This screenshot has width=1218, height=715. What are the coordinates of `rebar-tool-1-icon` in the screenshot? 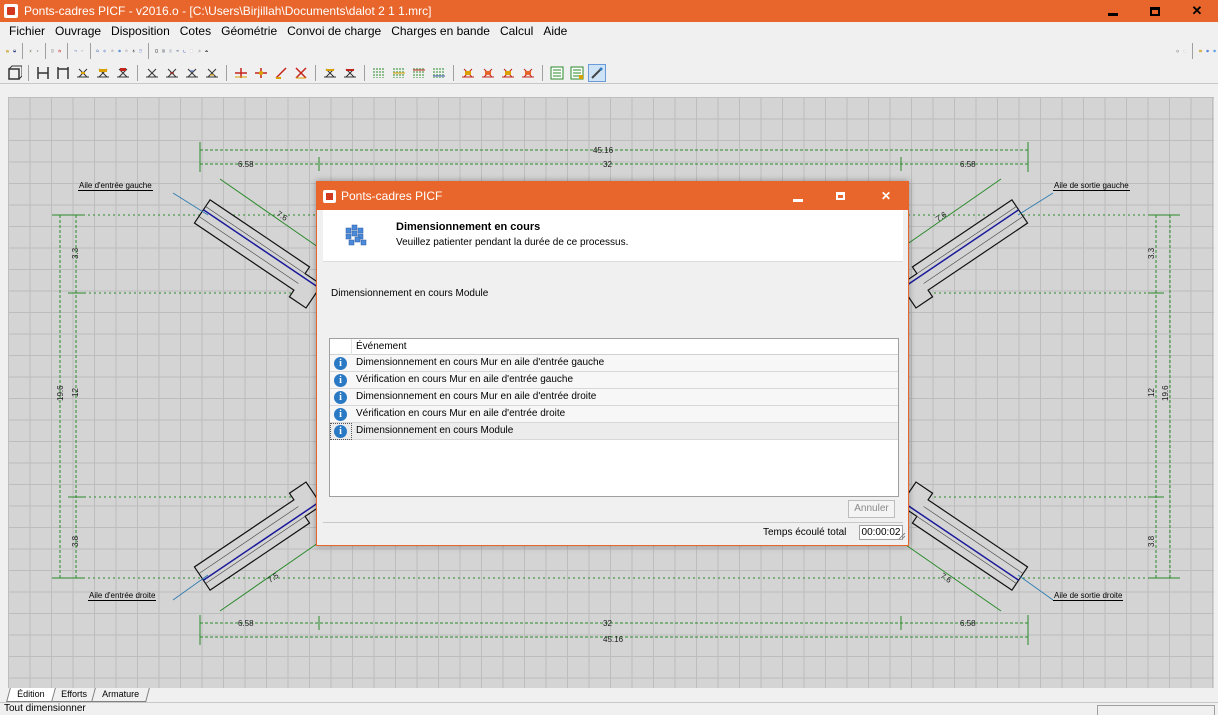 It's located at (379, 73).